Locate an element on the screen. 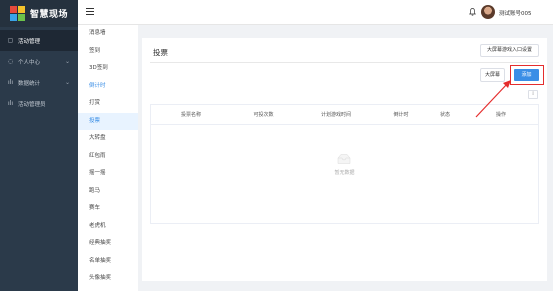  column-settings-icon: ⁞ is located at coordinates (533, 94).